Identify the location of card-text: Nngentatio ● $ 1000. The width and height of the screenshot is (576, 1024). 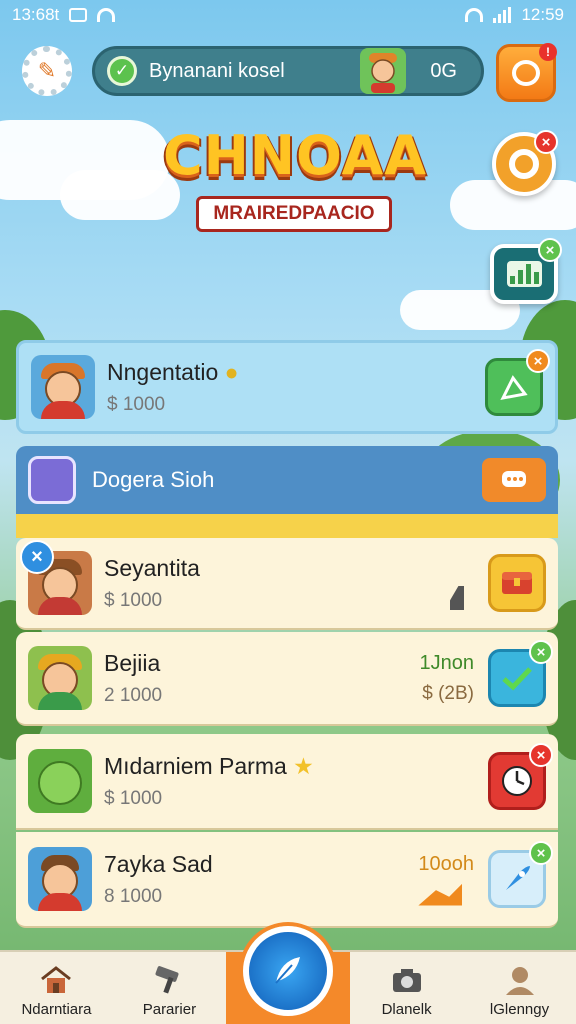
(296, 387).